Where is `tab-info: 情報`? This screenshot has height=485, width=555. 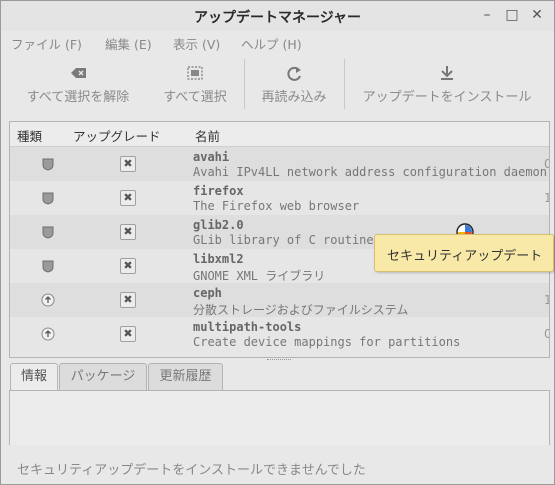 tab-info: 情報 is located at coordinates (34, 377).